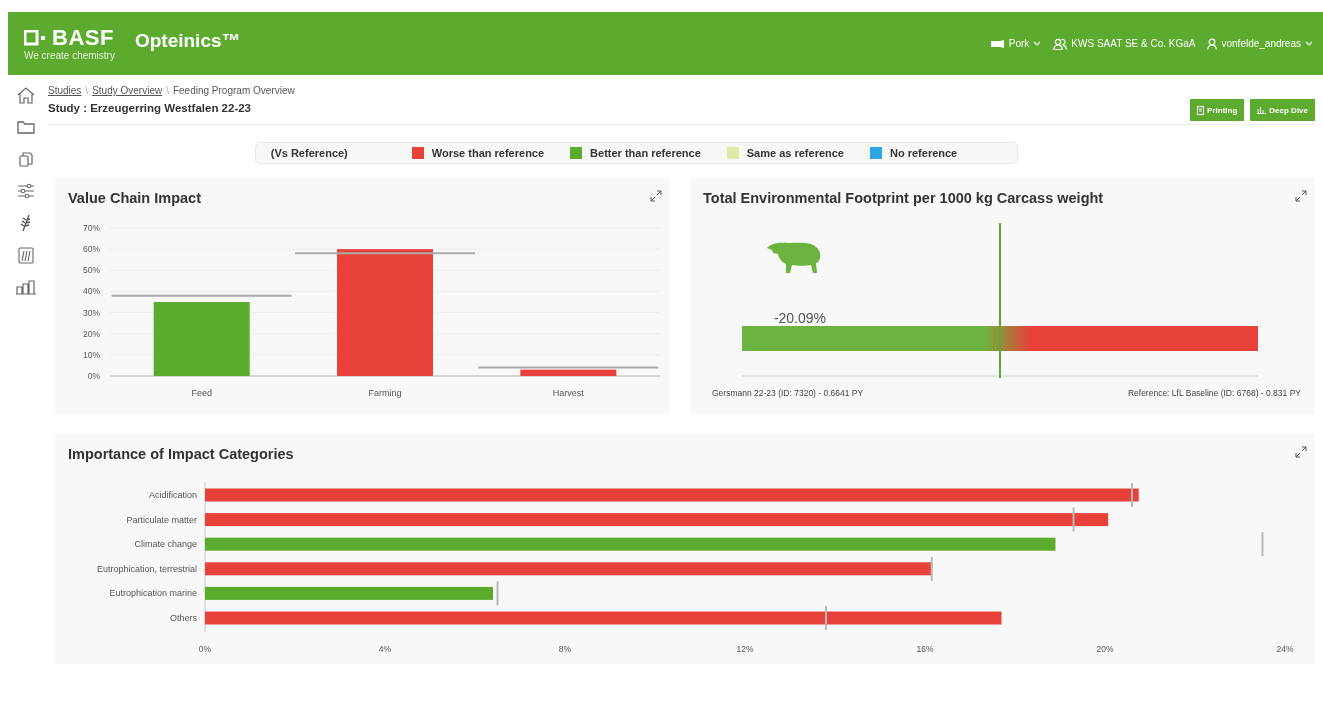 This screenshot has height=702, width=1323. What do you see at coordinates (69, 55) in the screenshot?
I see `logo-tagline: We create chemistry` at bounding box center [69, 55].